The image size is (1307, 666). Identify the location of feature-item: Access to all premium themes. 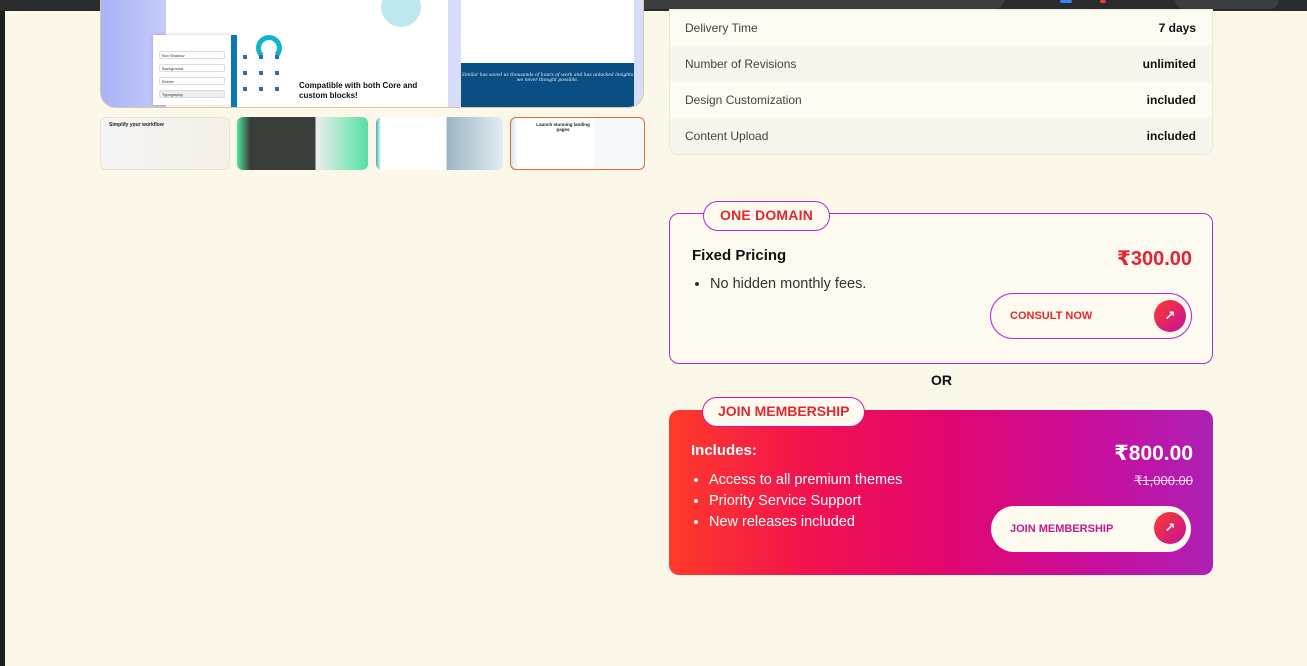
(805, 480).